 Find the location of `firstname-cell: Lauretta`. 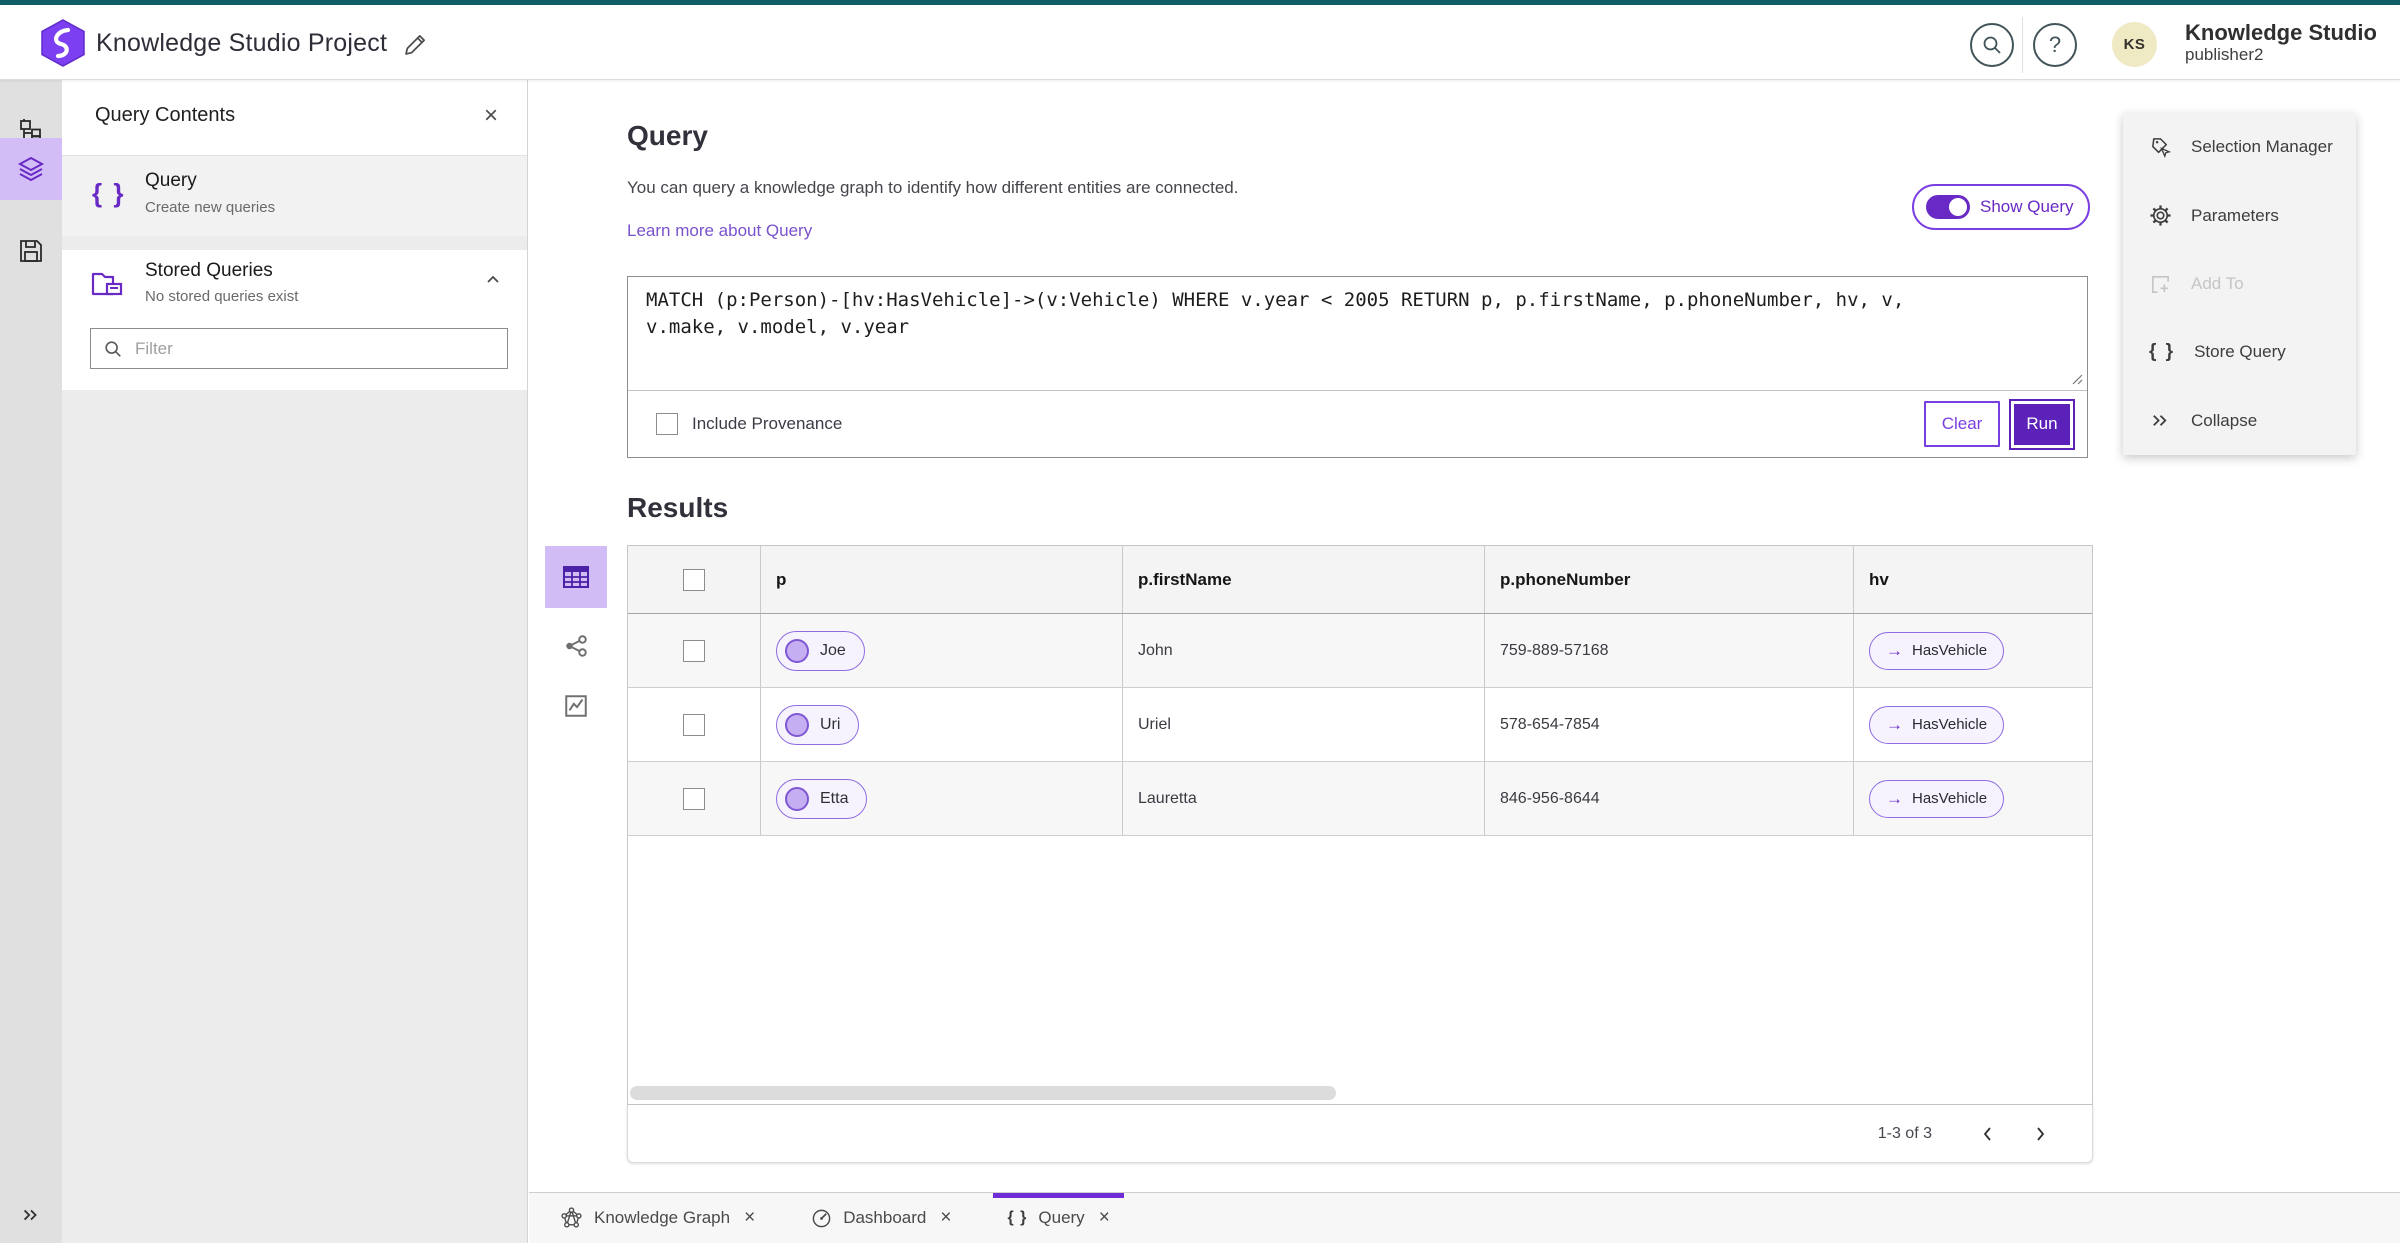

firstname-cell: Lauretta is located at coordinates (1167, 798).